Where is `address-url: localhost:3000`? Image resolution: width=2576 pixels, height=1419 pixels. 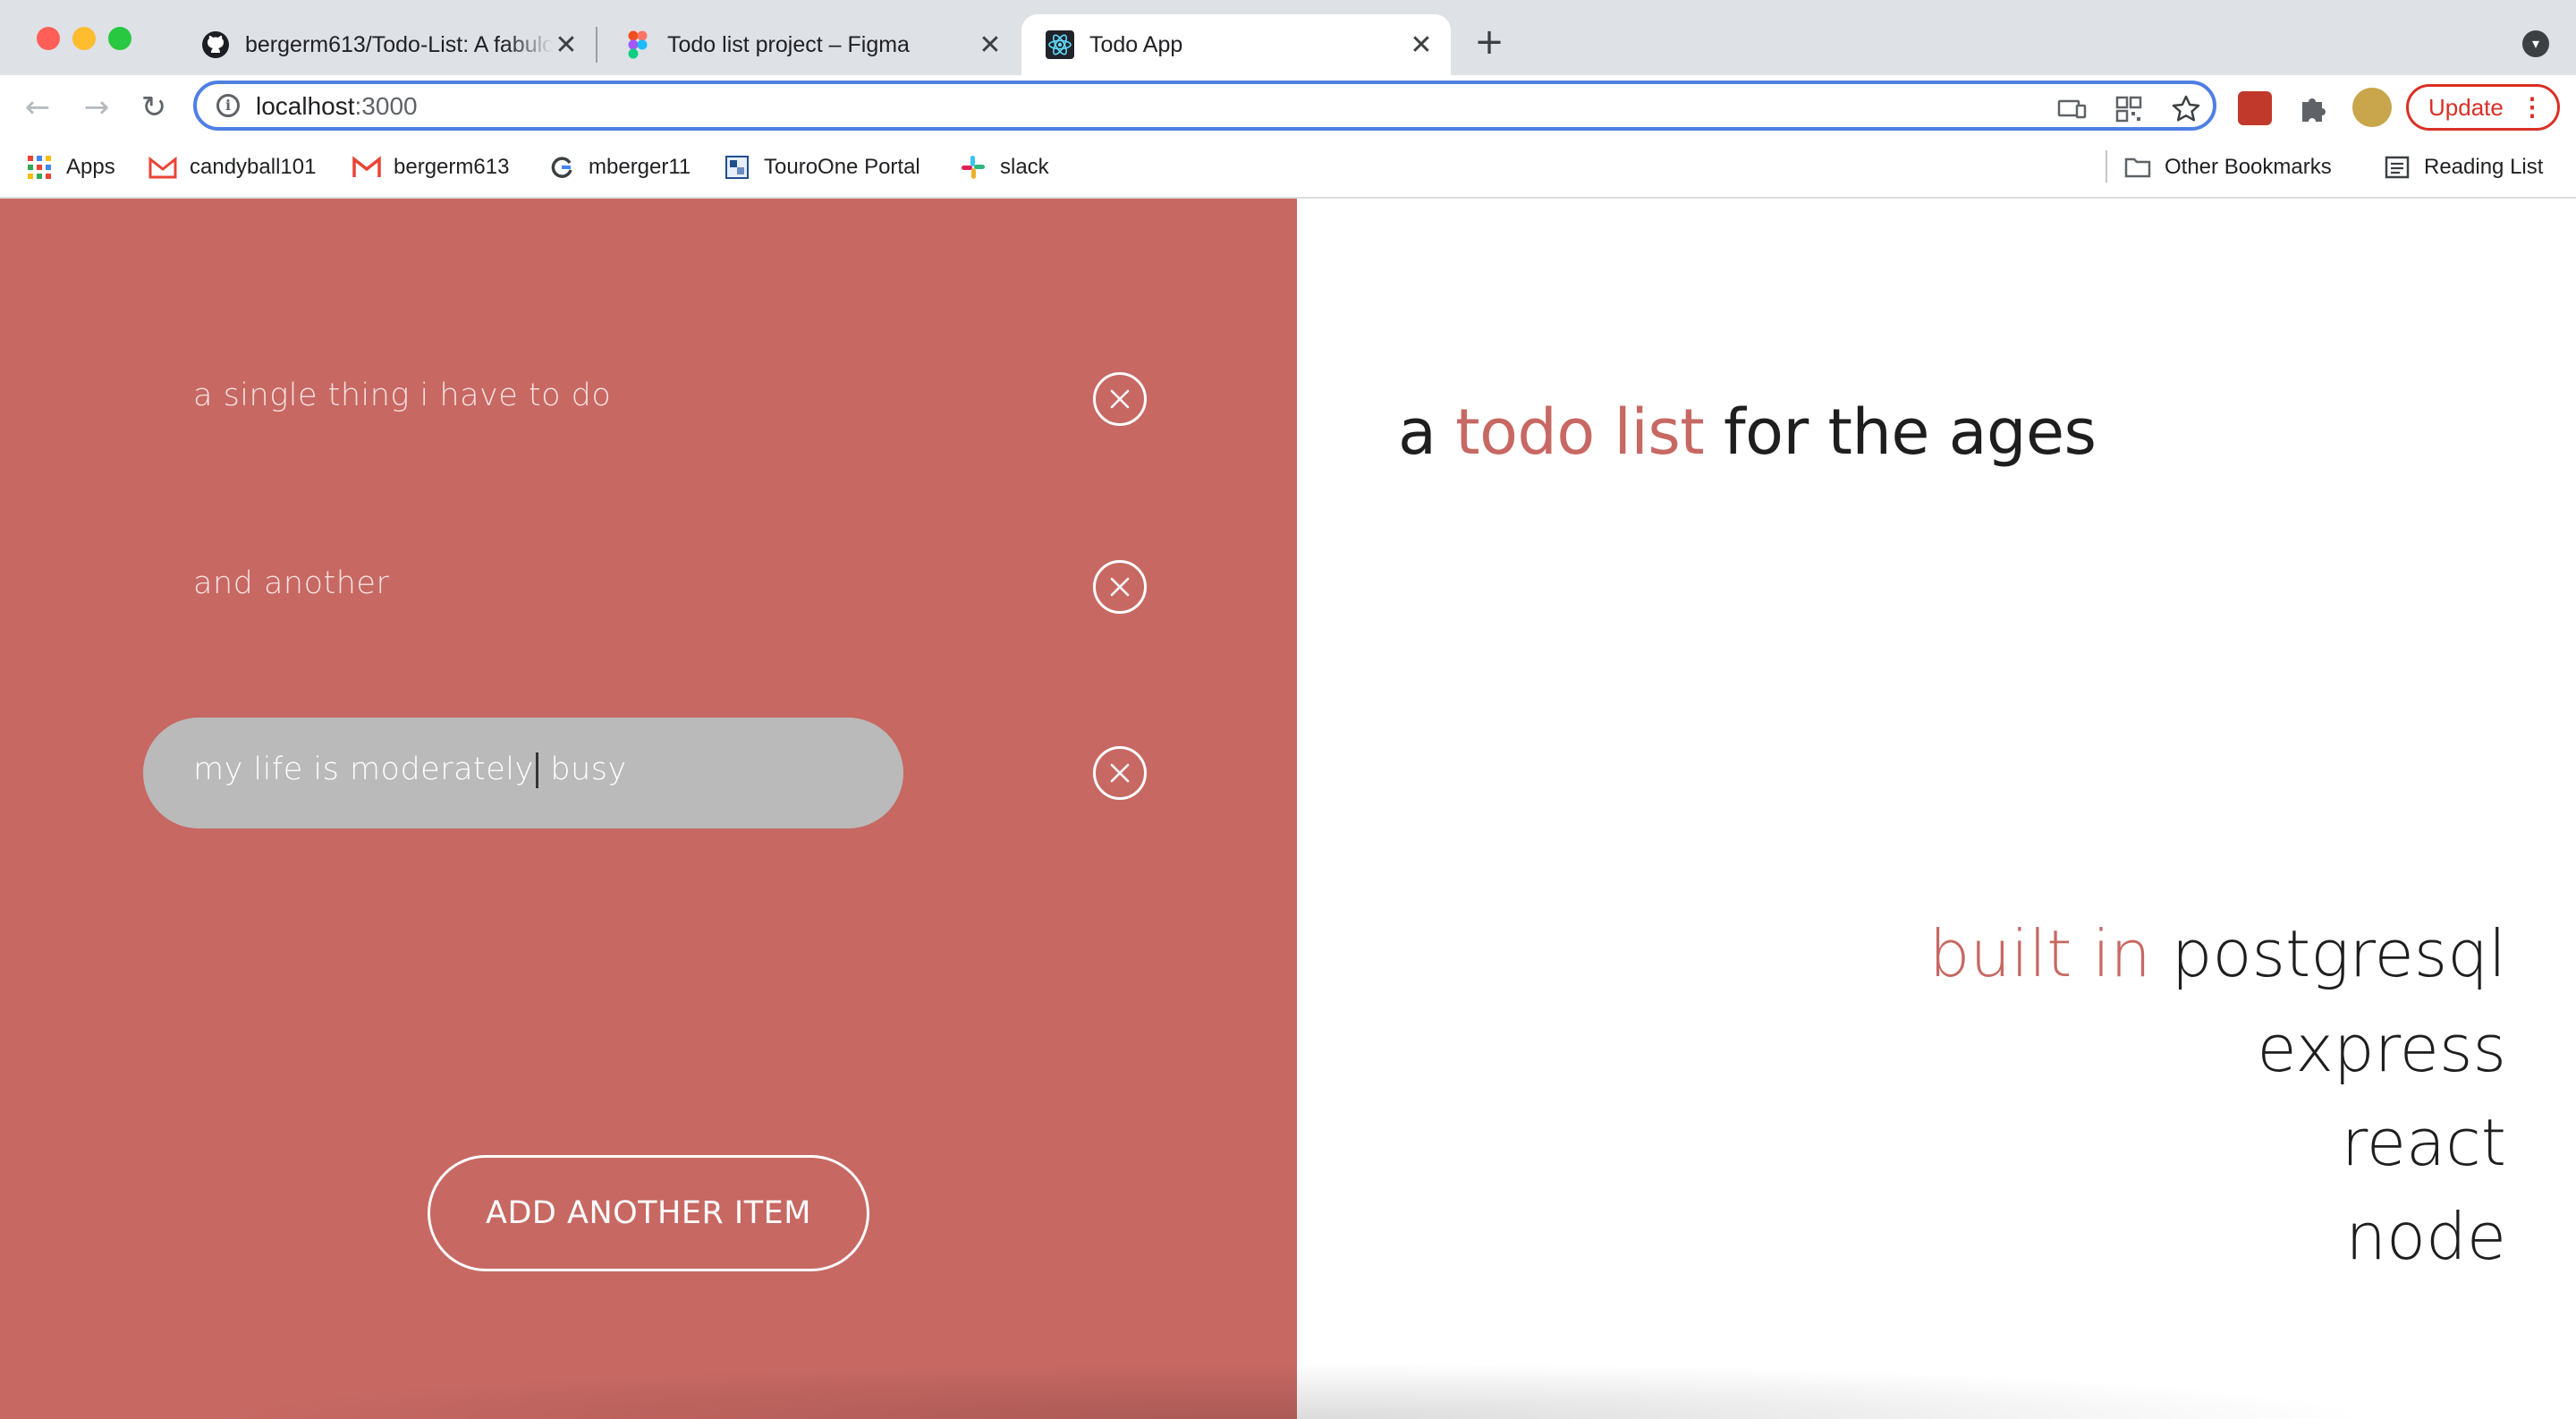
address-url: localhost:3000 is located at coordinates (337, 106).